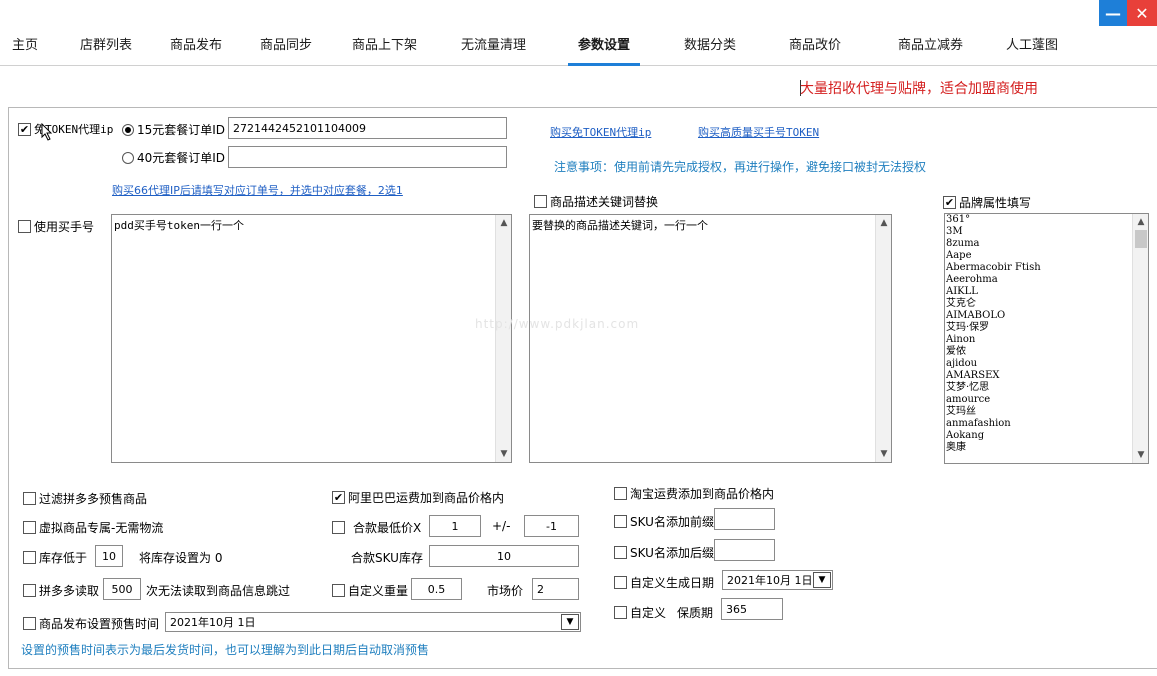 This screenshot has height=676, width=1157. Describe the element at coordinates (418, 497) in the screenshot. I see `ali-freight-checkbox: ✔ 阿里巴巴运费加到商品价格内` at that location.